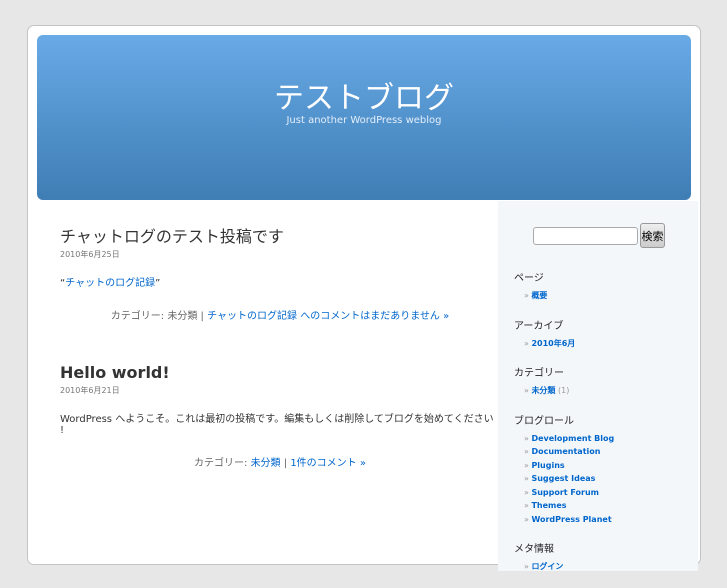 Image resolution: width=727 pixels, height=588 pixels. Describe the element at coordinates (609, 466) in the screenshot. I see `list-item: Plugins` at that location.